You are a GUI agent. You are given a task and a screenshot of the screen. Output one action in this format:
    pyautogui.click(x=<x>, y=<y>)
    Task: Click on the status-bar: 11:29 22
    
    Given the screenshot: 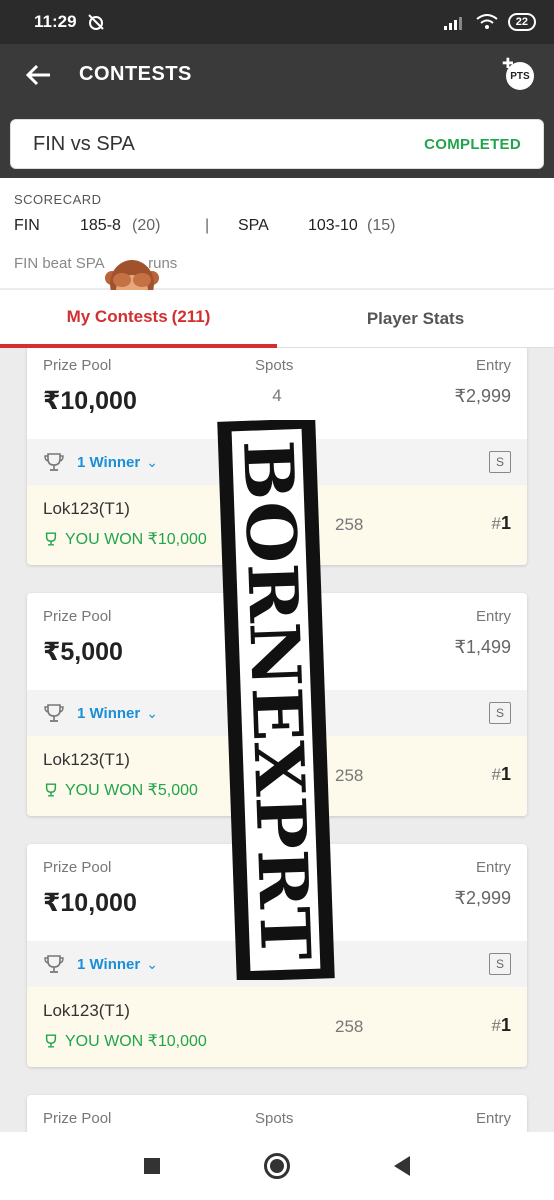 What is the action you would take?
    pyautogui.click(x=277, y=22)
    